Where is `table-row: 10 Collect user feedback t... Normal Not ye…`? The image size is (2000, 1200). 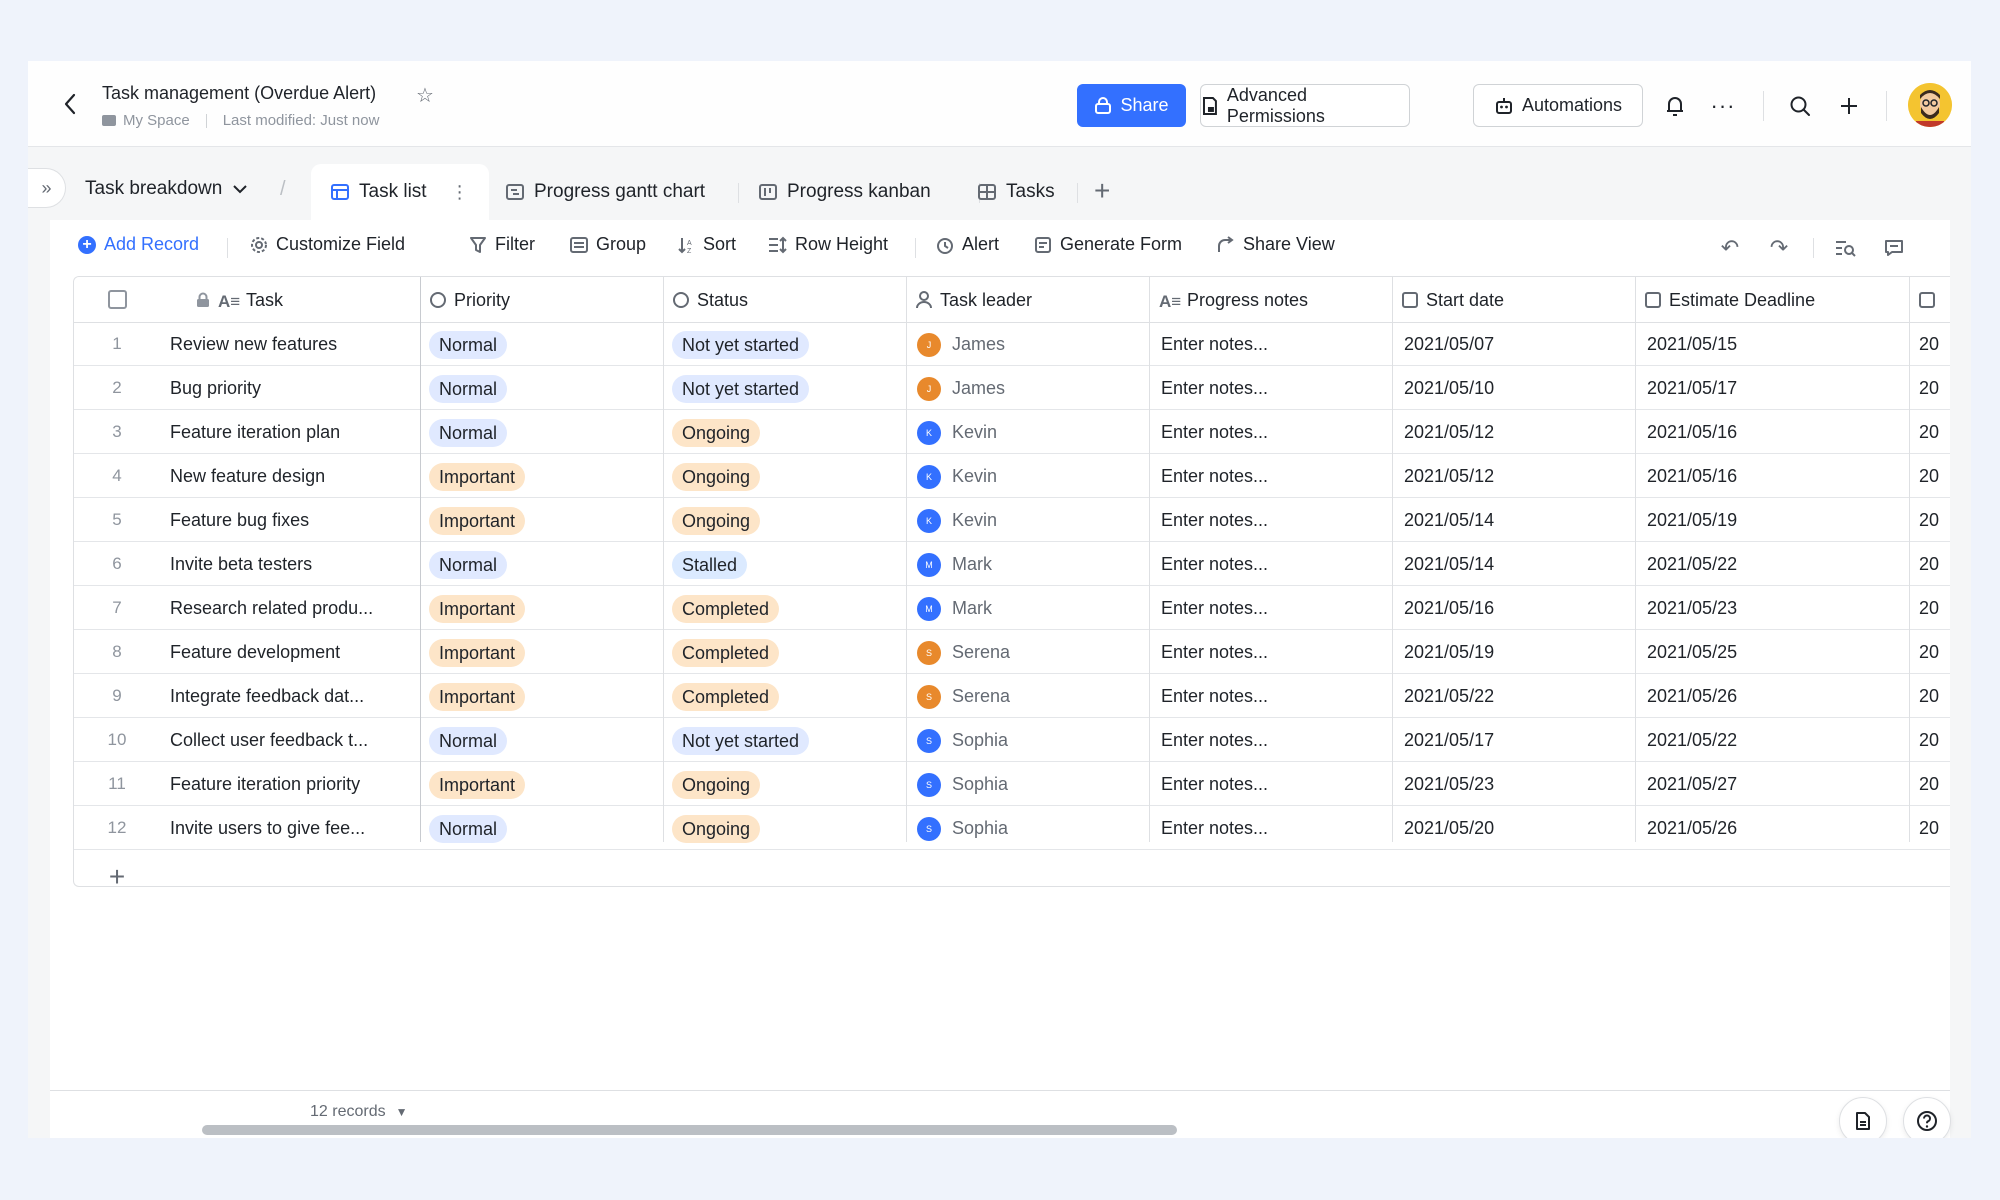
table-row: 10 Collect user feedback t... Normal Not ye… is located at coordinates (1012, 740).